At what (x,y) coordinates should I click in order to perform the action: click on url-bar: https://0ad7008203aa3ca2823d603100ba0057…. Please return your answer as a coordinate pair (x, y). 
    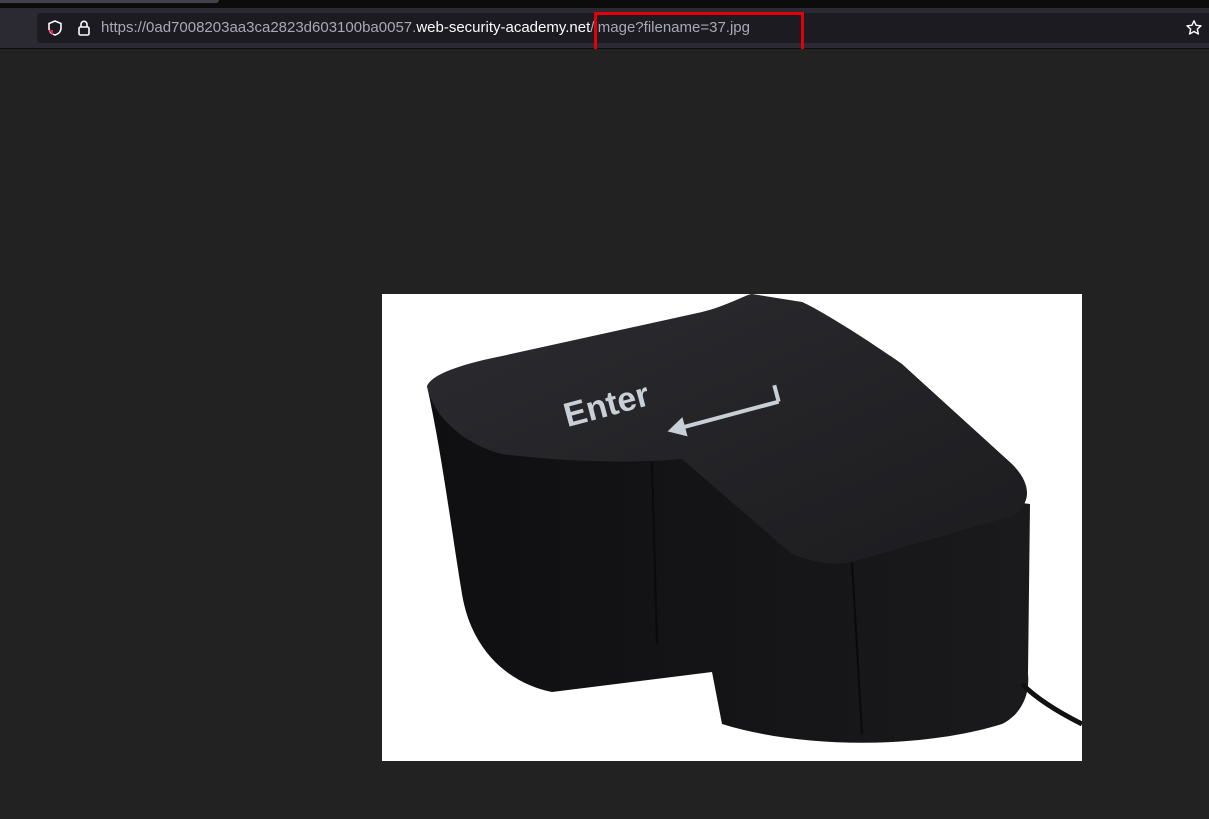
    Looking at the image, I should click on (623, 28).